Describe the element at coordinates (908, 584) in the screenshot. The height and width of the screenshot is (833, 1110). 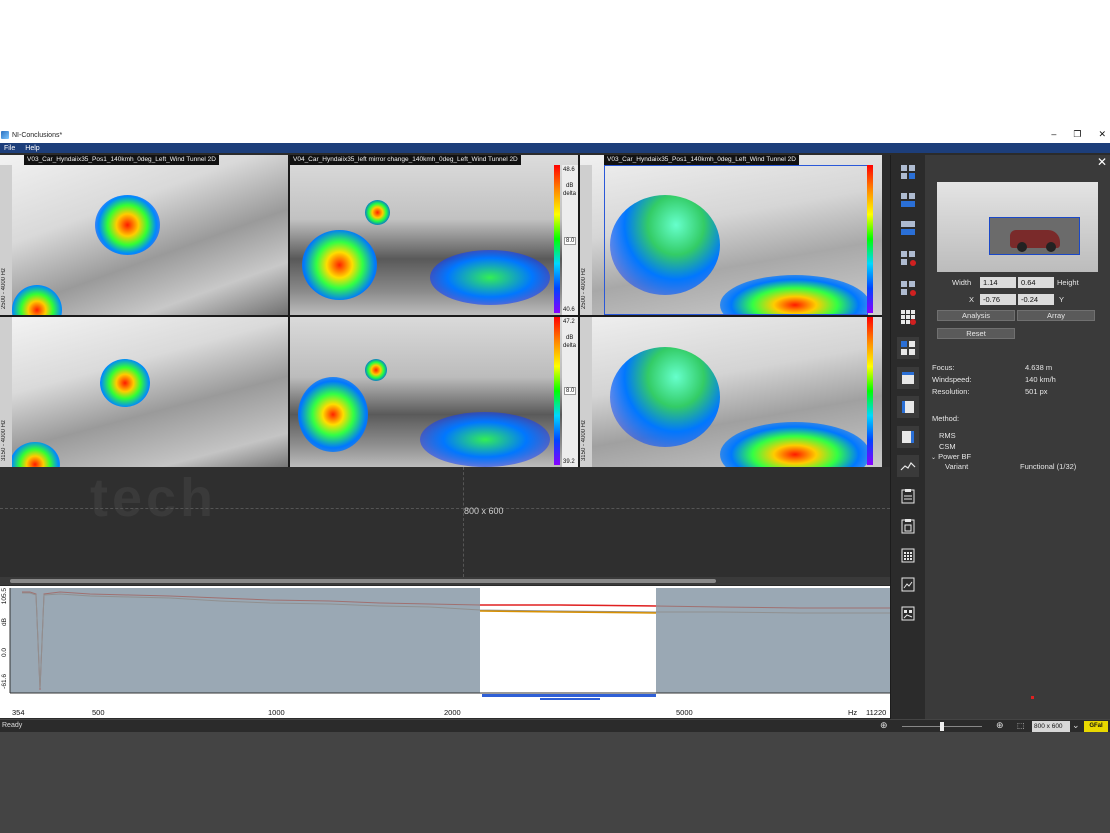
I see `clipboard-chart-icon` at that location.